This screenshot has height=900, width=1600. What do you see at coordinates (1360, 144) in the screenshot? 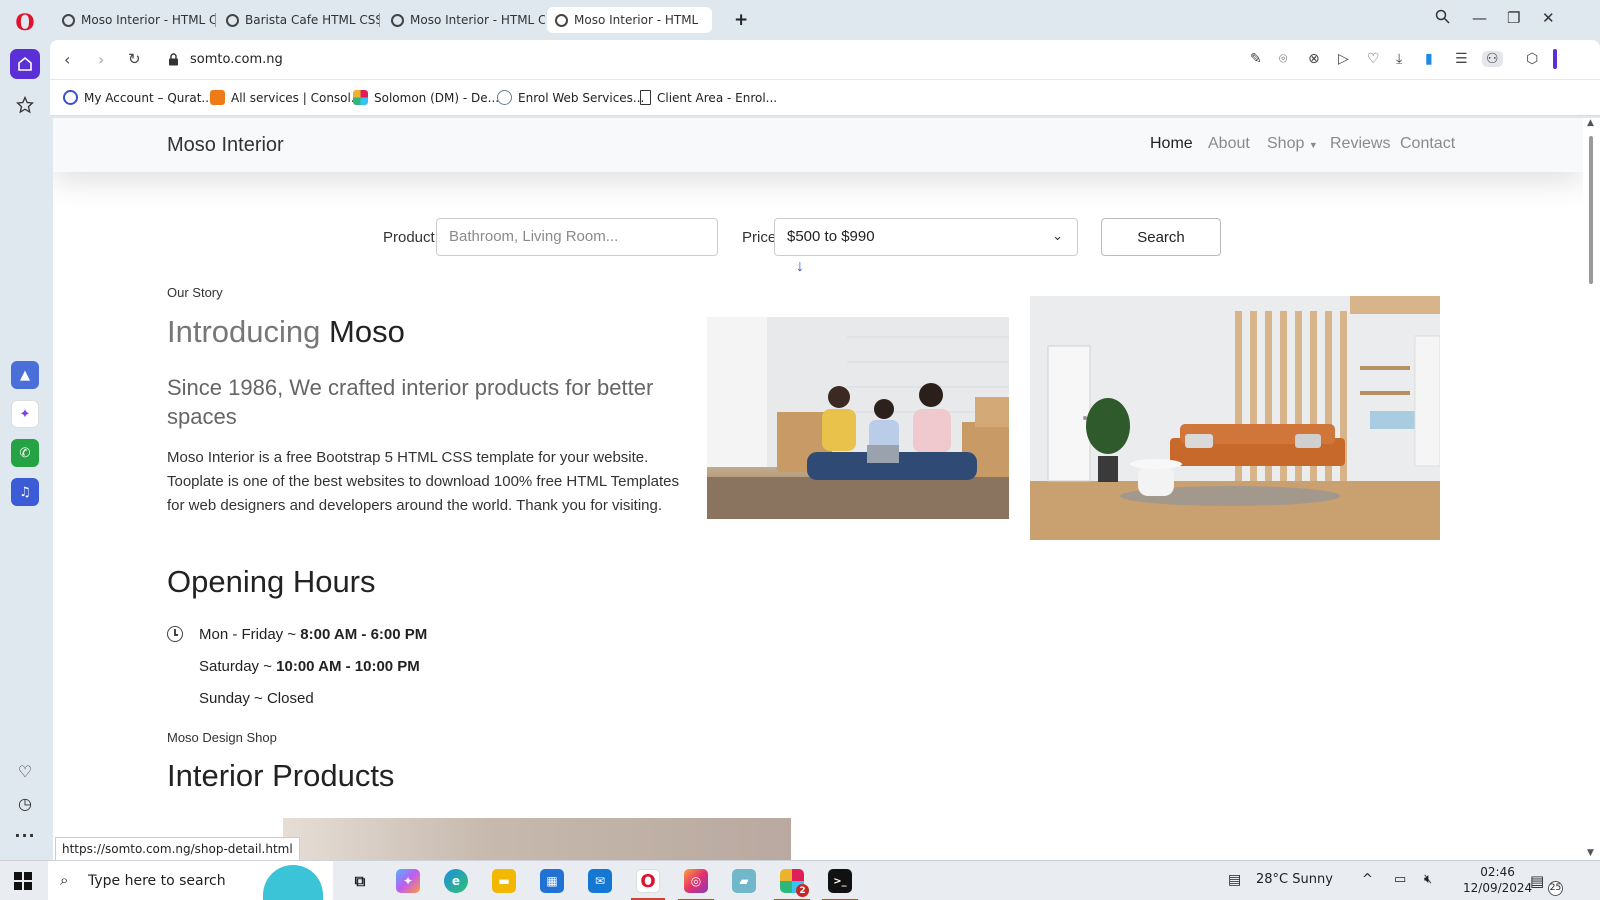
I see `nav-reviews: Reviews` at bounding box center [1360, 144].